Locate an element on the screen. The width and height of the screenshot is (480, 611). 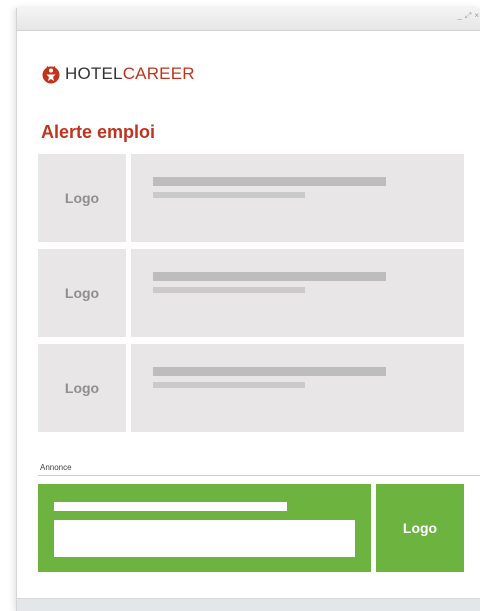
close-icon: × is located at coordinates (476, 16).